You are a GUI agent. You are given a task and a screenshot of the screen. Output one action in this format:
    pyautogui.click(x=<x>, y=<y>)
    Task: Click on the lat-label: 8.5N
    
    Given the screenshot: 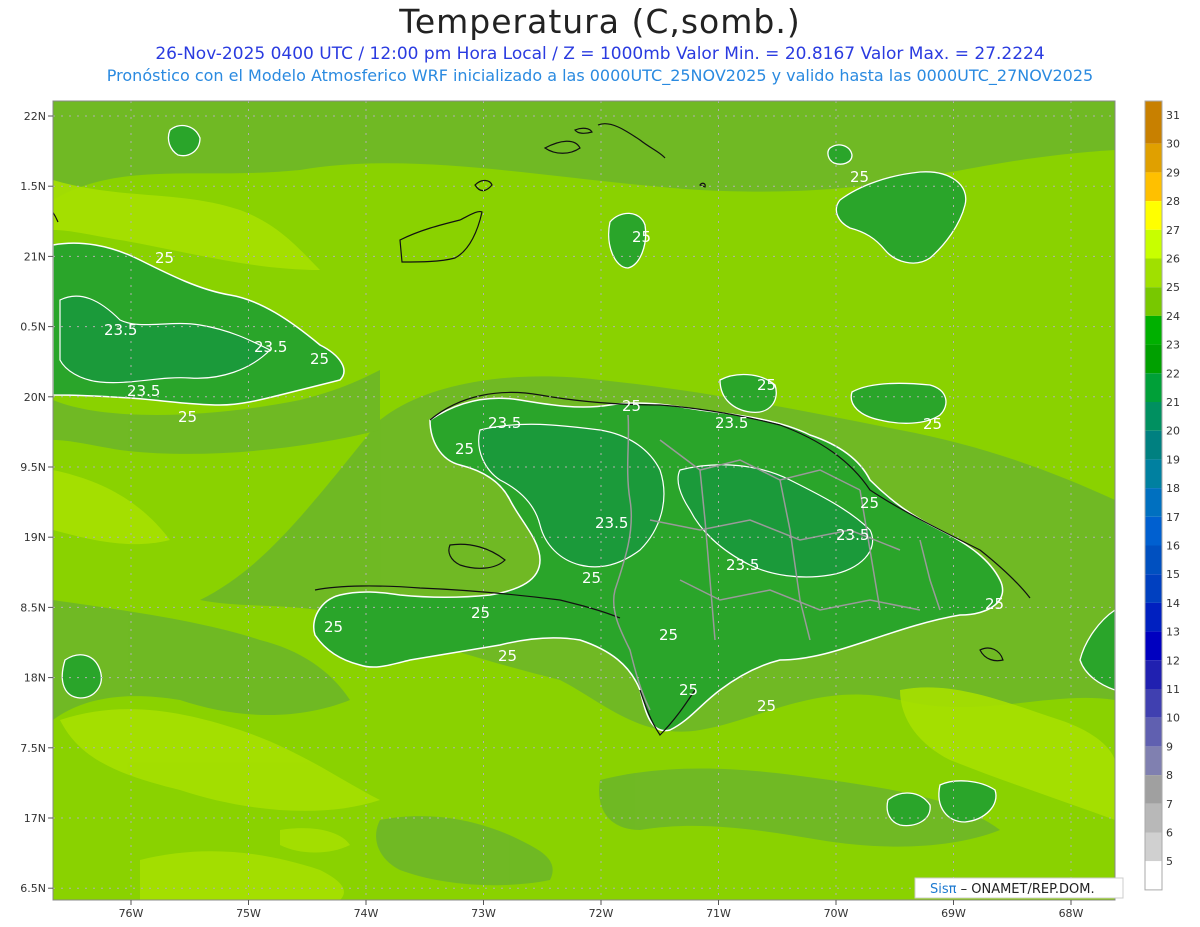 What is the action you would take?
    pyautogui.click(x=33, y=607)
    